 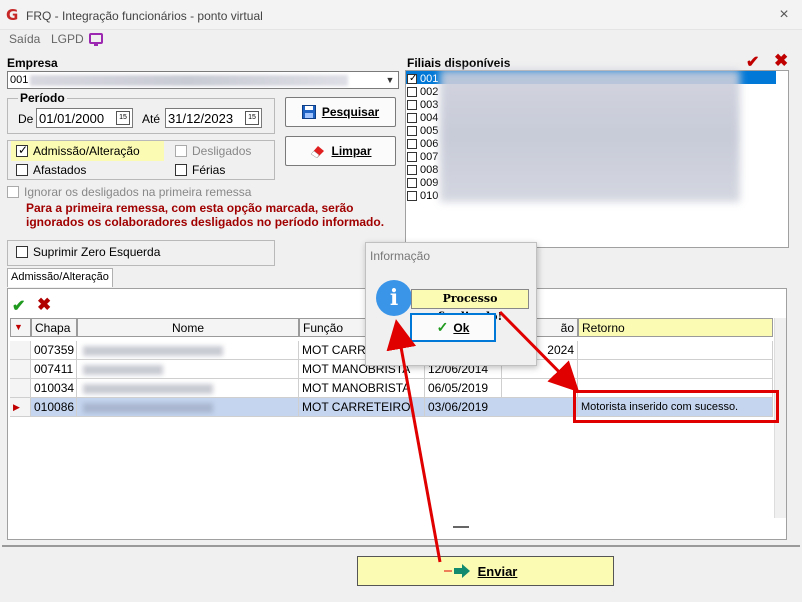 What do you see at coordinates (539, 351) in the screenshot?
I see `arrow-to-retorno` at bounding box center [539, 351].